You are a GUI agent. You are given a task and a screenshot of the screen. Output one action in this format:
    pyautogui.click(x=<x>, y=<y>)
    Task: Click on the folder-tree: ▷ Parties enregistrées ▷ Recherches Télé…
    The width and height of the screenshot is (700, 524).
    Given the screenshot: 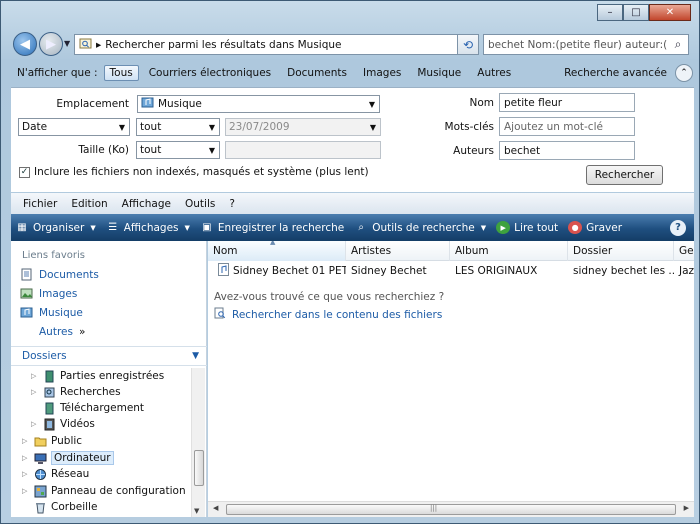 What is the action you would take?
    pyautogui.click(x=101, y=442)
    